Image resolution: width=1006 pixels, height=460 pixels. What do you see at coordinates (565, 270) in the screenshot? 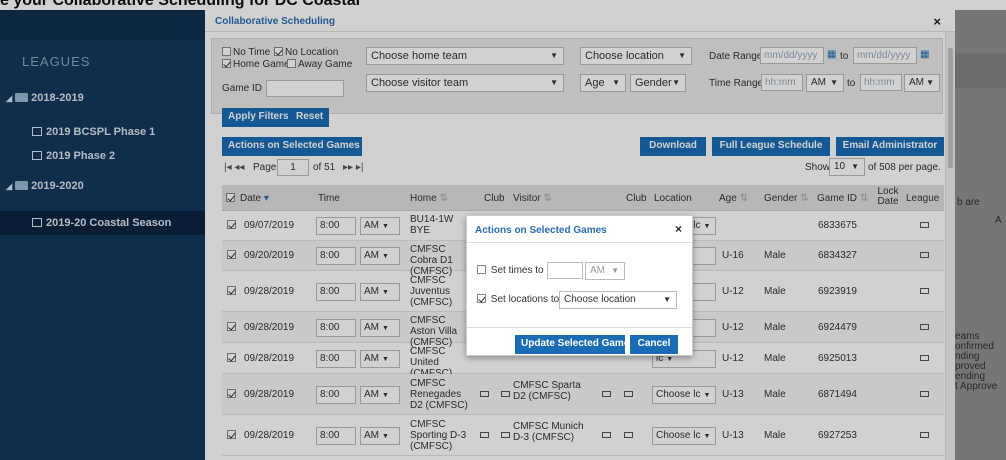
I see `set-times-input` at bounding box center [565, 270].